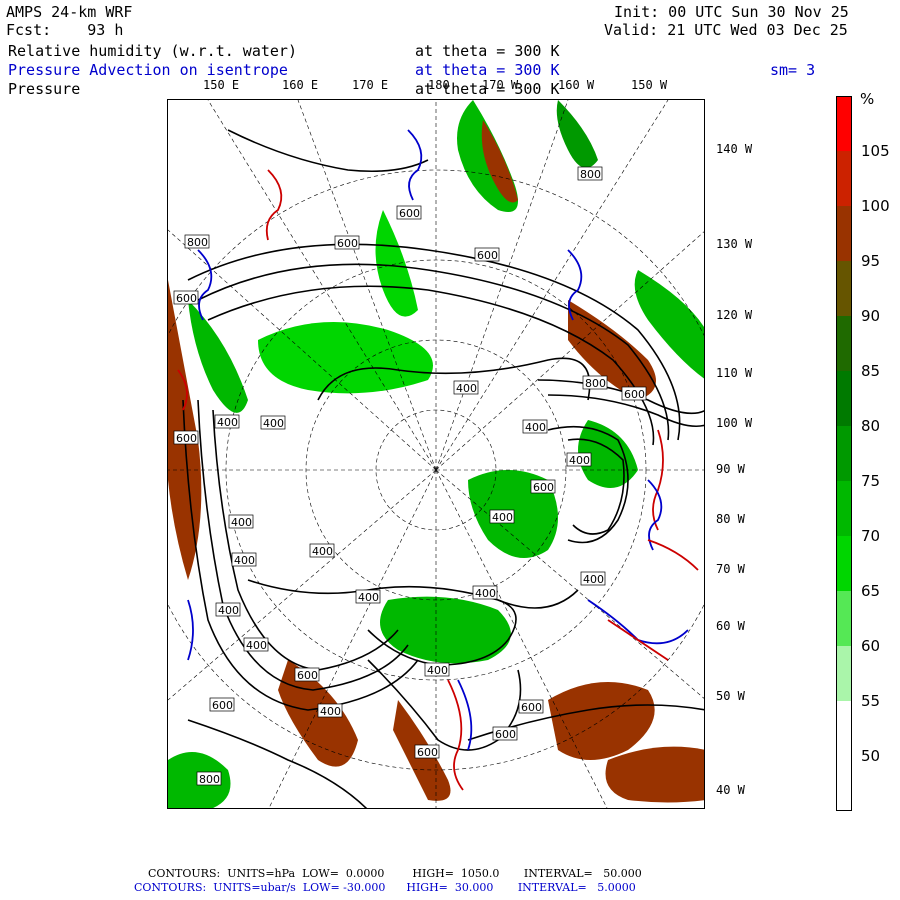  What do you see at coordinates (569, 351) in the screenshot?
I see `meridian-line` at bounding box center [569, 351].